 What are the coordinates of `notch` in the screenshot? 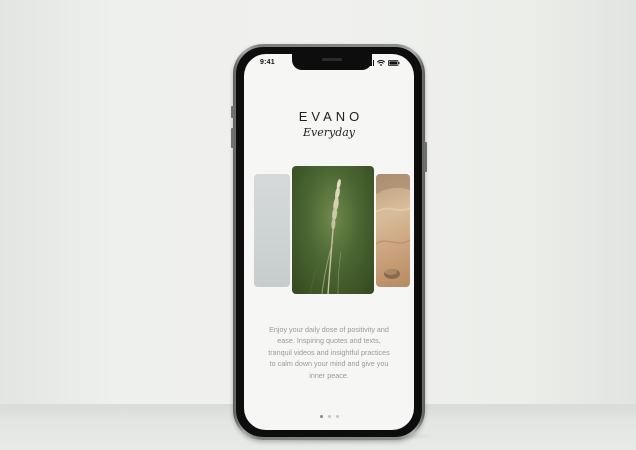 It's located at (332, 62).